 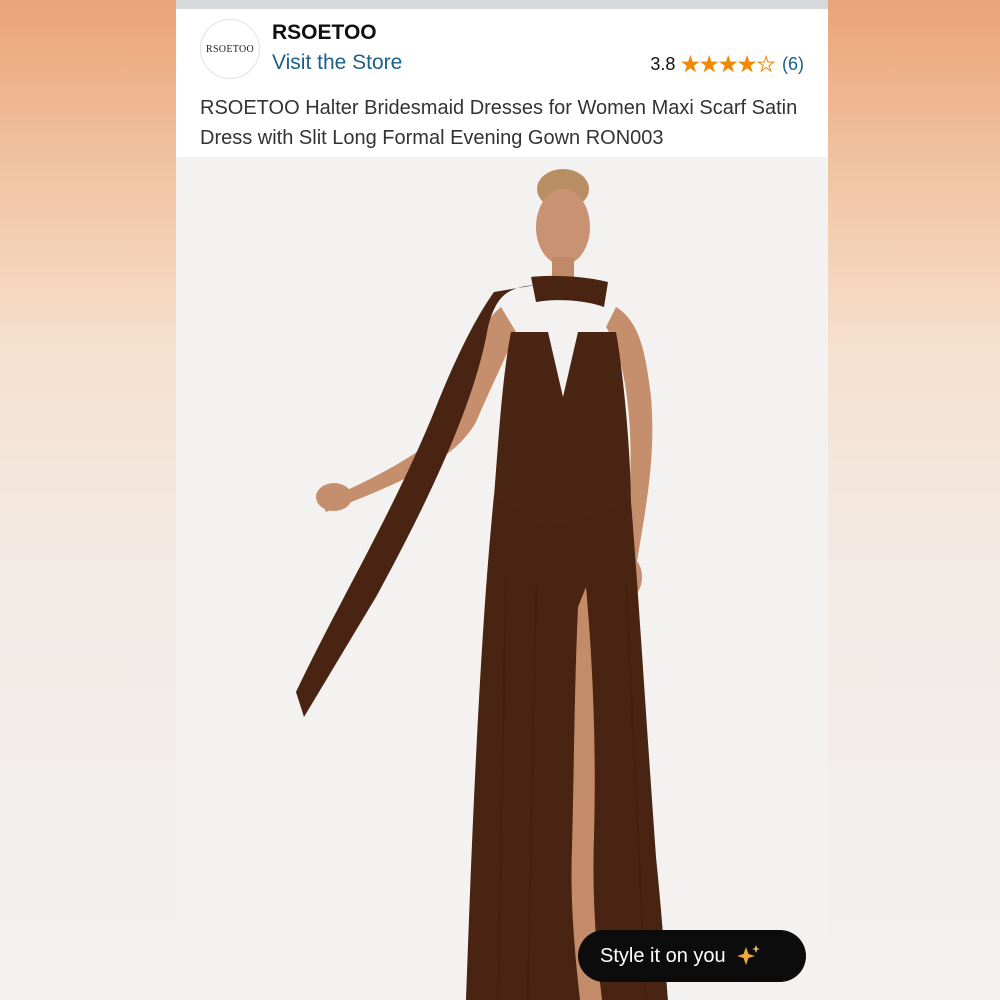 I want to click on store-name: RSOETOO, so click(x=324, y=32).